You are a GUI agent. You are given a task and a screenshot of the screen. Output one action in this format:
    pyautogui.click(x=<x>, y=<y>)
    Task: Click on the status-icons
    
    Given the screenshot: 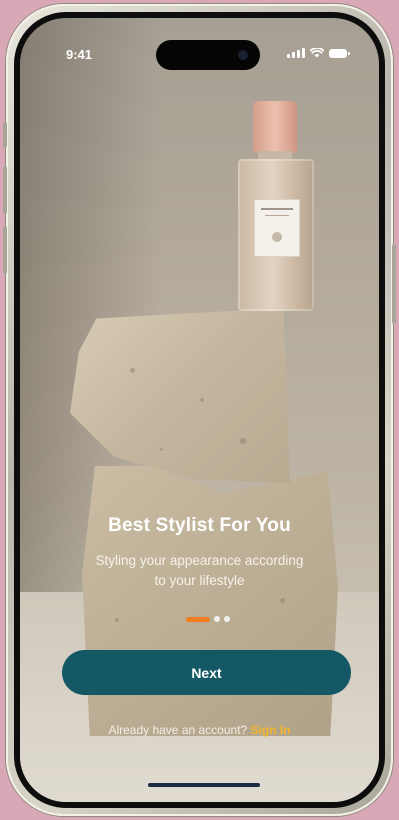 What is the action you would take?
    pyautogui.click(x=318, y=53)
    